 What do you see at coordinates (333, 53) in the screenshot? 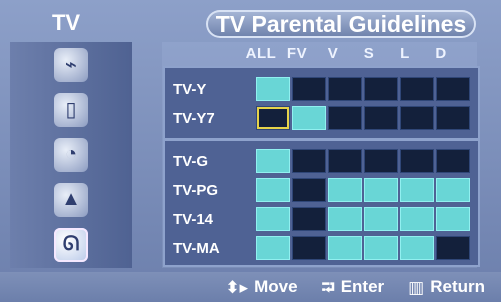
I see `column-header-v: V` at bounding box center [333, 53].